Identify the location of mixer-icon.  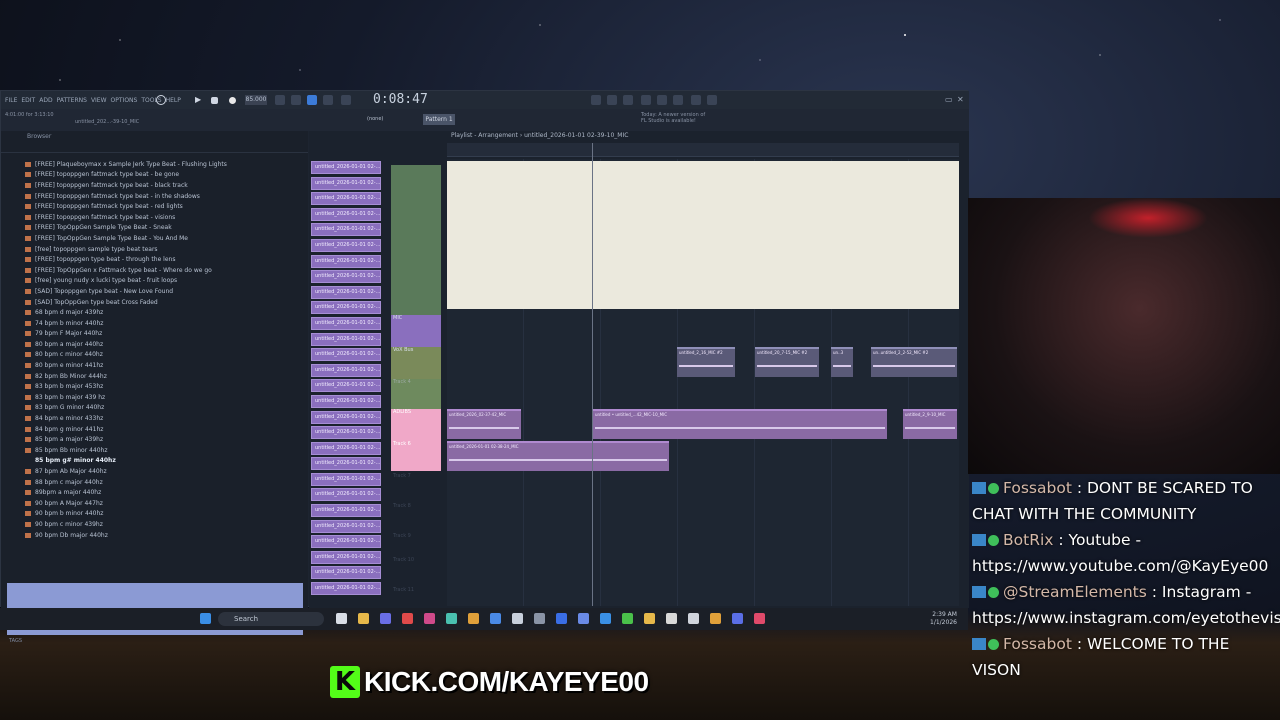
(662, 100).